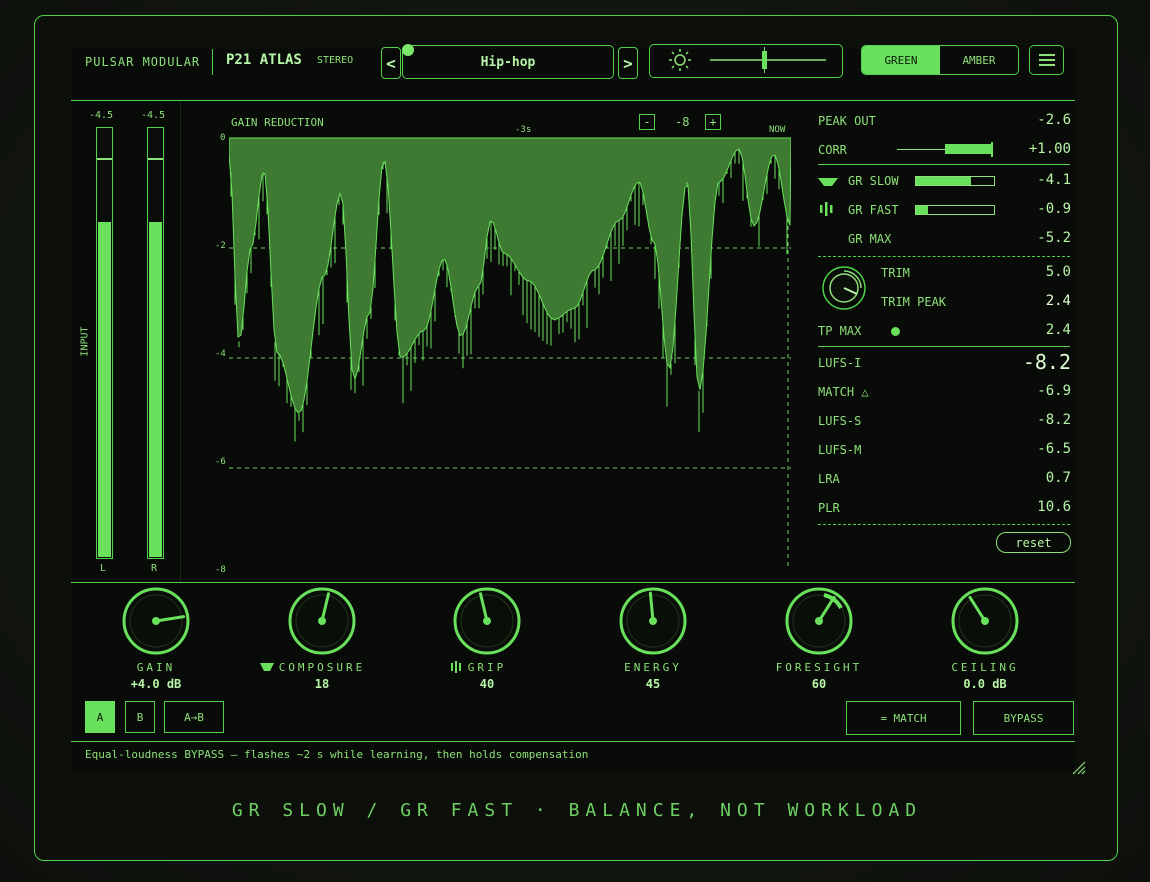  What do you see at coordinates (1054, 120) in the screenshot?
I see `peak-out-value: -2.6` at bounding box center [1054, 120].